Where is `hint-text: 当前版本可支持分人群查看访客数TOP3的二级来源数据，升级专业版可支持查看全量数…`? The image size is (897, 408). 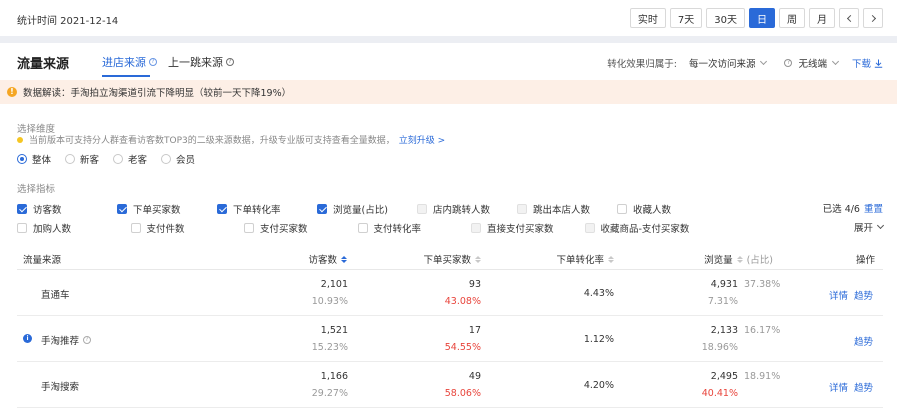
hint-text: 当前版本可支持分人群查看访客数TOP3的二级来源数据，升级专业版可支持查看全量数… is located at coordinates (212, 141).